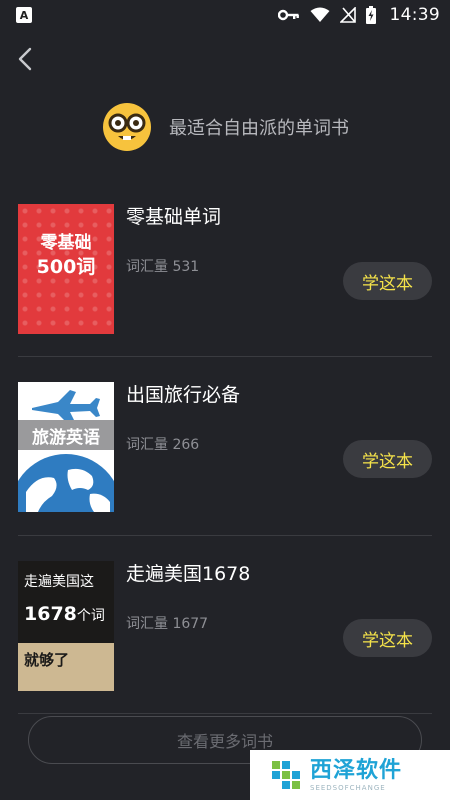 The height and width of the screenshot is (800, 450). What do you see at coordinates (167, 624) in the screenshot?
I see `book-word-count: 词汇量 1677` at bounding box center [167, 624].